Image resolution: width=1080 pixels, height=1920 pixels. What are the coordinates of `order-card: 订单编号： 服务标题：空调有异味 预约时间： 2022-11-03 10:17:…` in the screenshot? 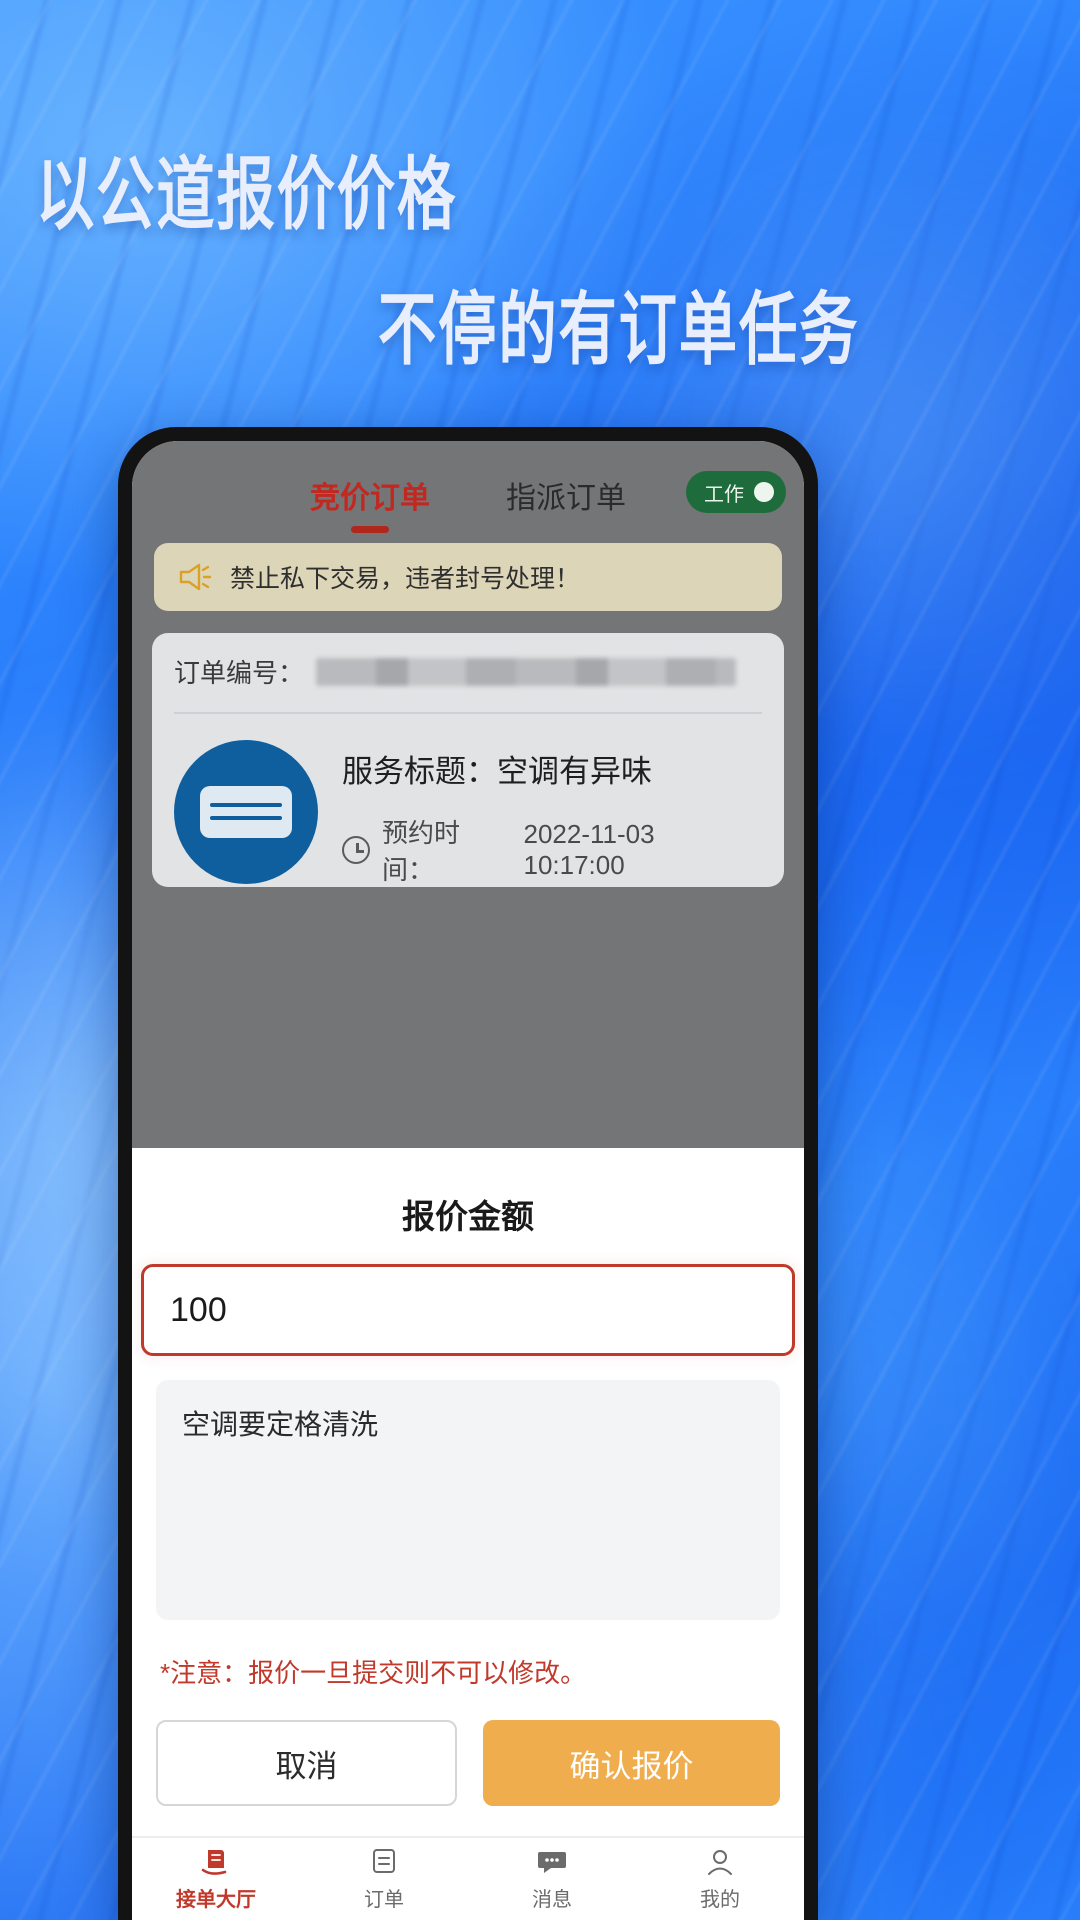 It's located at (468, 760).